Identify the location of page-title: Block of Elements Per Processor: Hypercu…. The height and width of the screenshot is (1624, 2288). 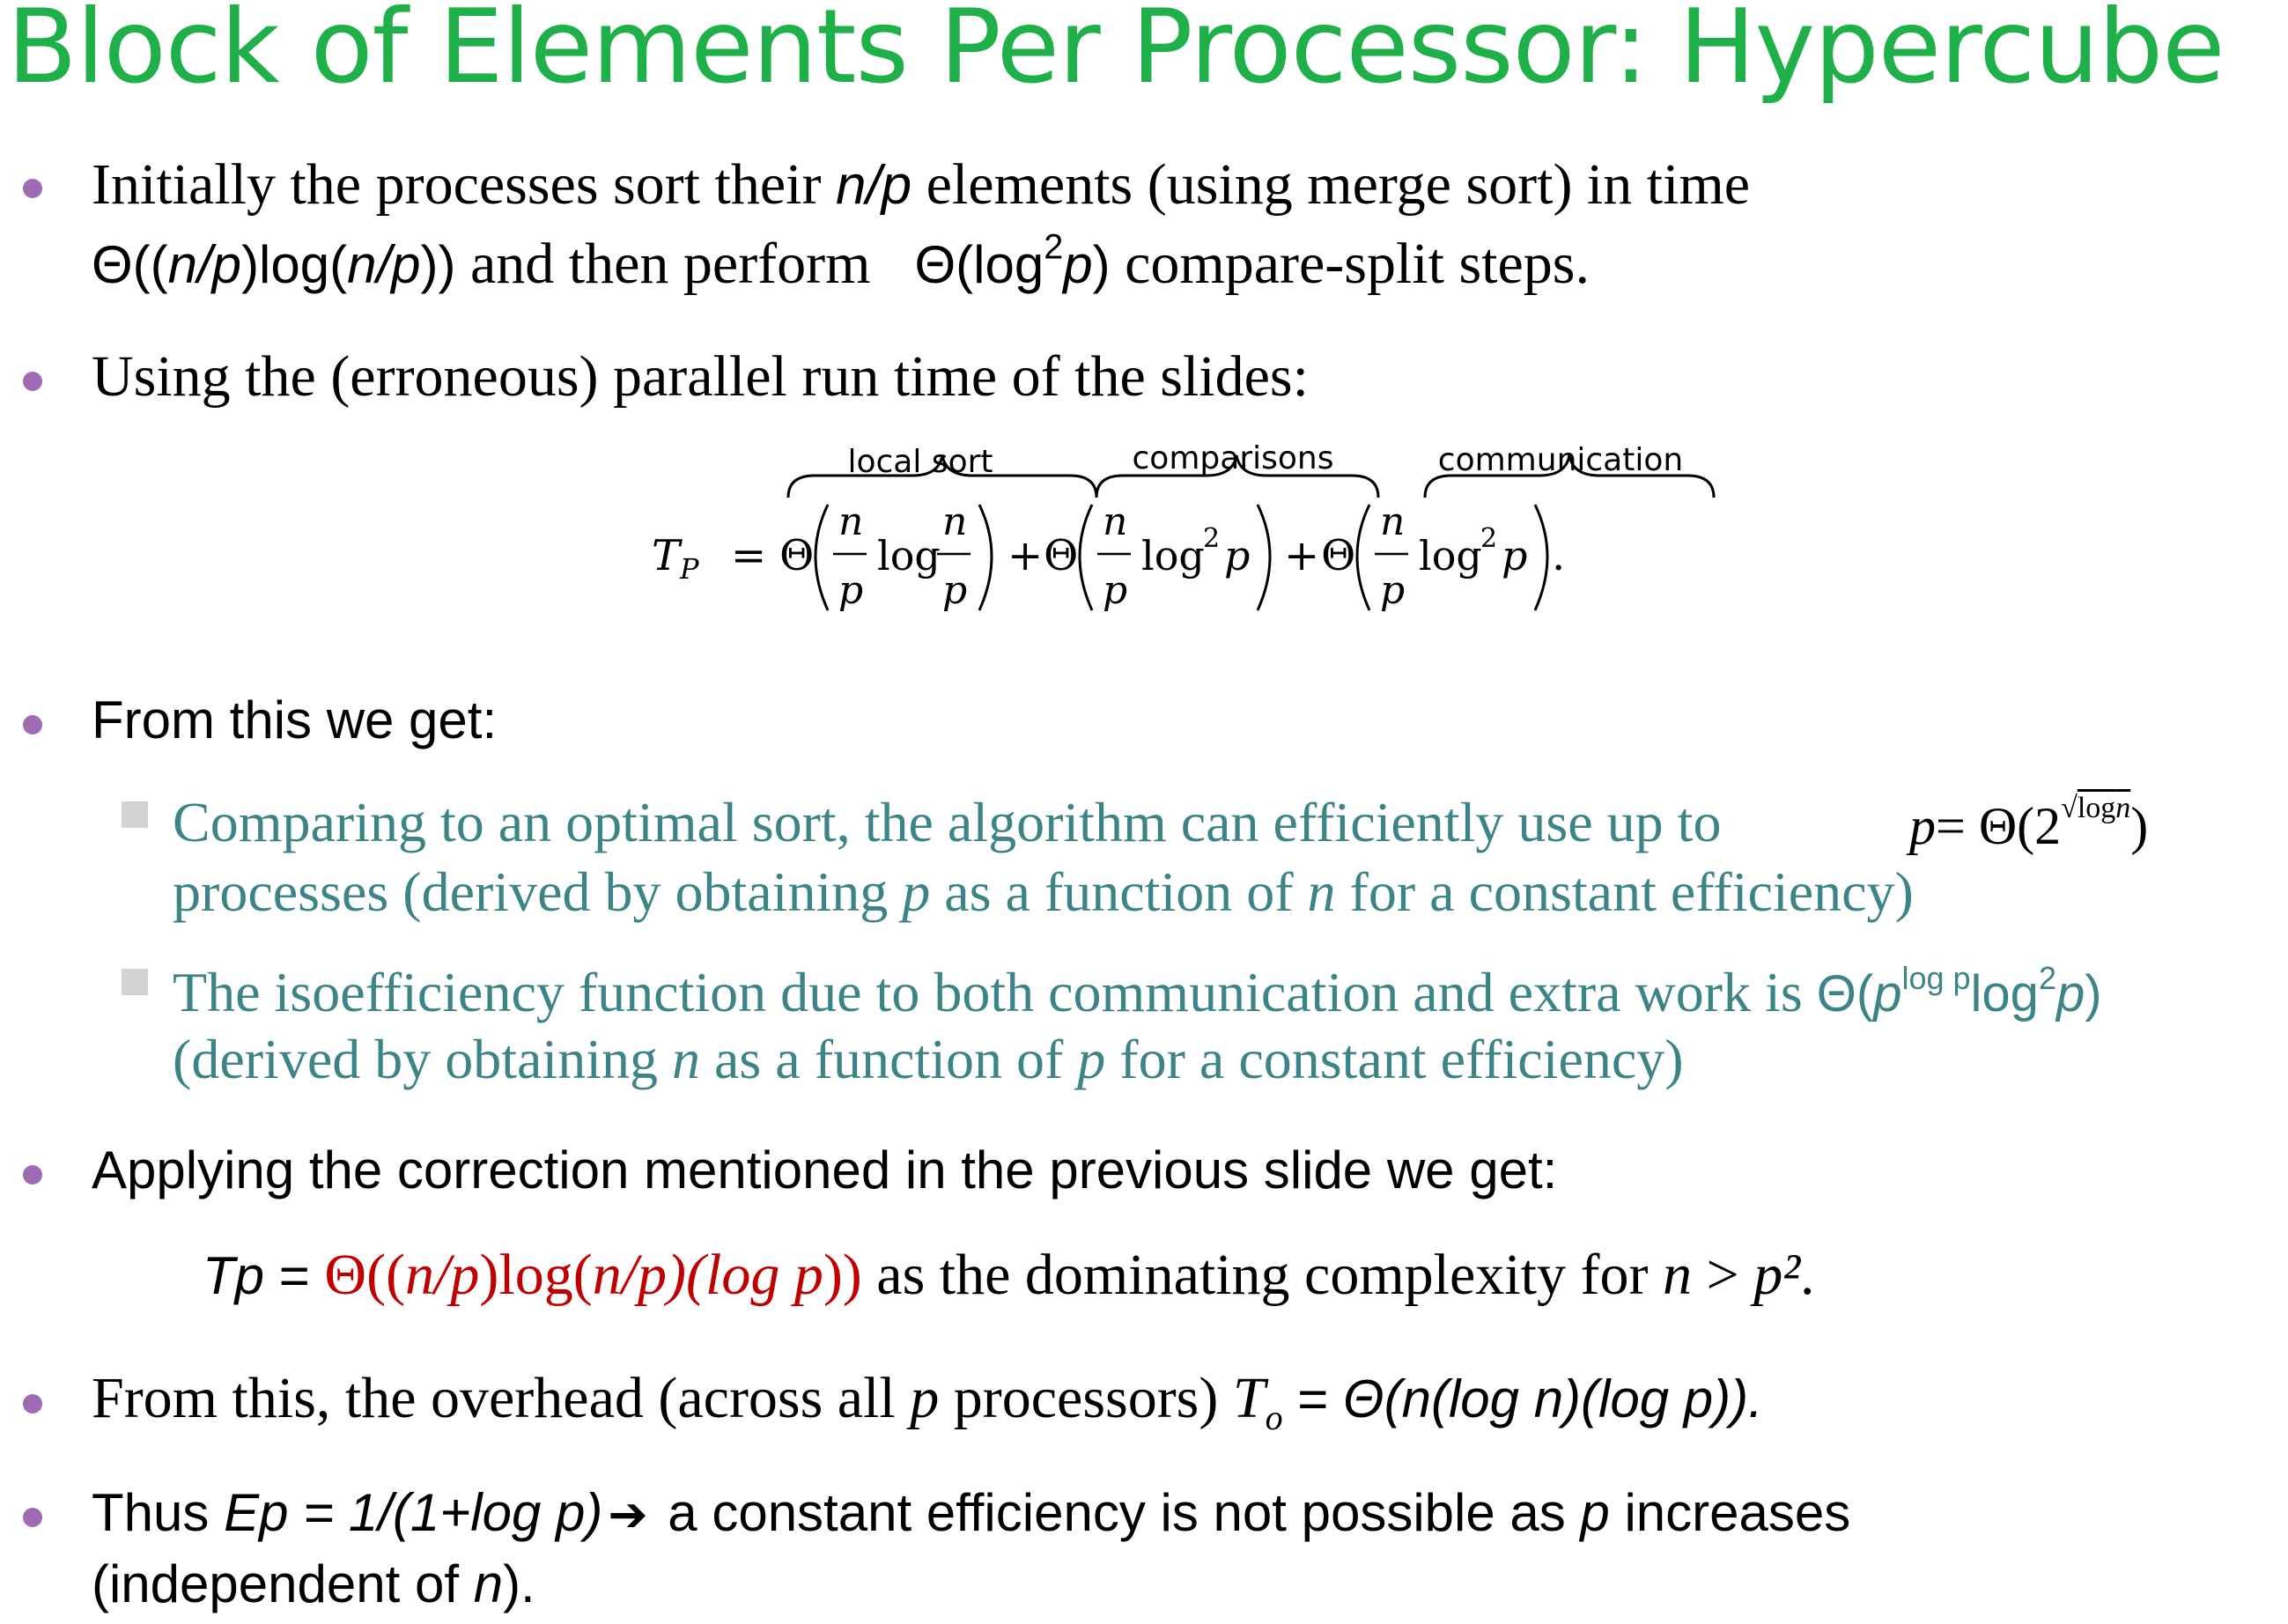
(1116, 54).